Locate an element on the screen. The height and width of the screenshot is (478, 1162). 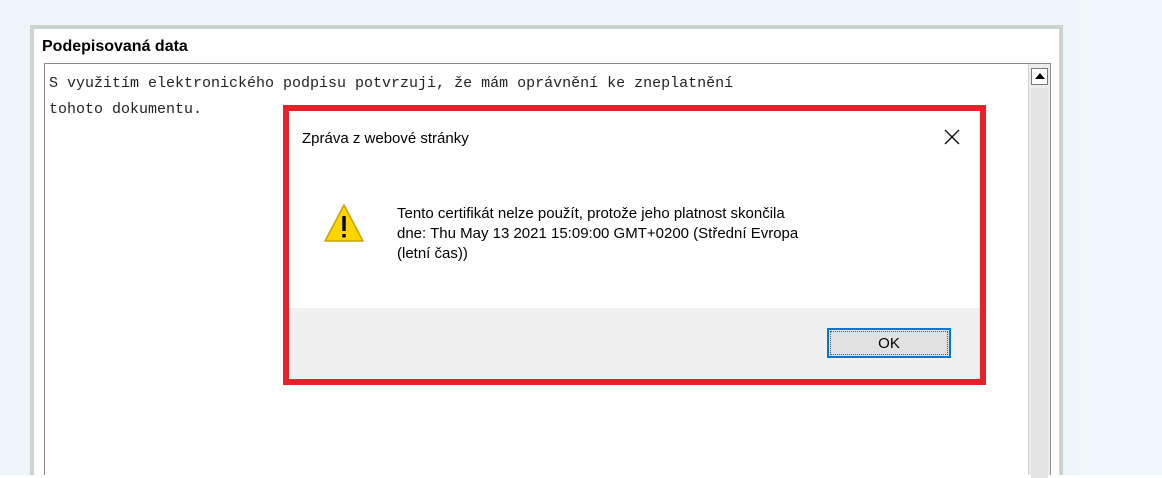
close-icon is located at coordinates (952, 137).